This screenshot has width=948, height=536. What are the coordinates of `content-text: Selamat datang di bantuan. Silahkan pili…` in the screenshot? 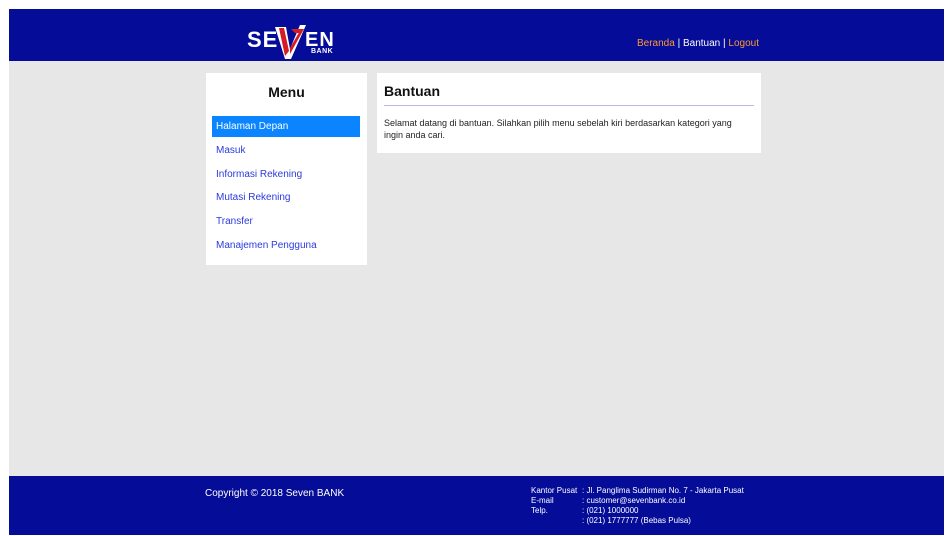 It's located at (558, 129).